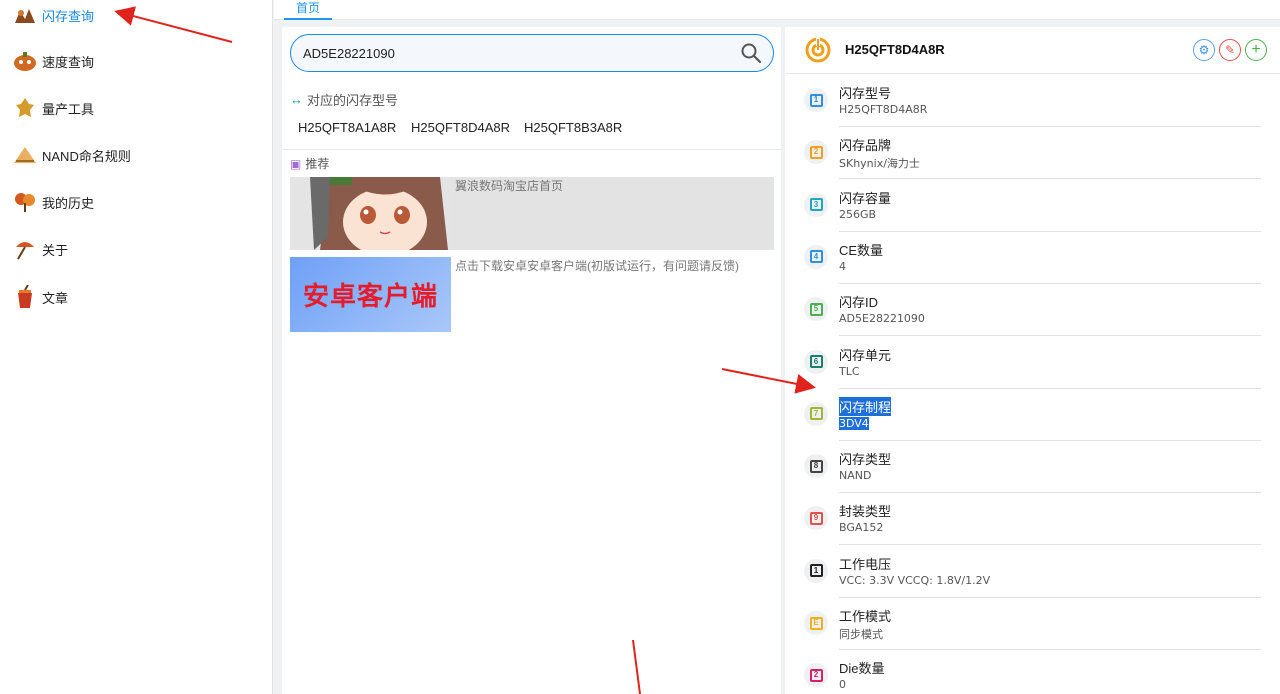 This screenshot has width=1280, height=694. I want to click on number-badge-icon: 5, so click(816, 309).